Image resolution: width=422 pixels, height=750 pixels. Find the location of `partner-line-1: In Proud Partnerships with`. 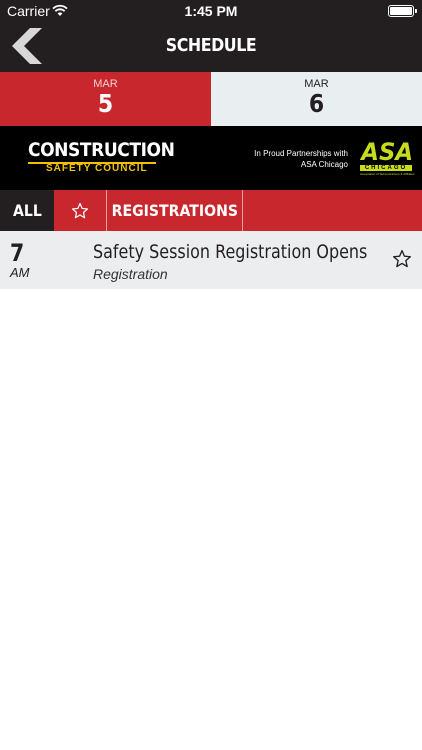

partner-line-1: In Proud Partnerships with is located at coordinates (301, 153).